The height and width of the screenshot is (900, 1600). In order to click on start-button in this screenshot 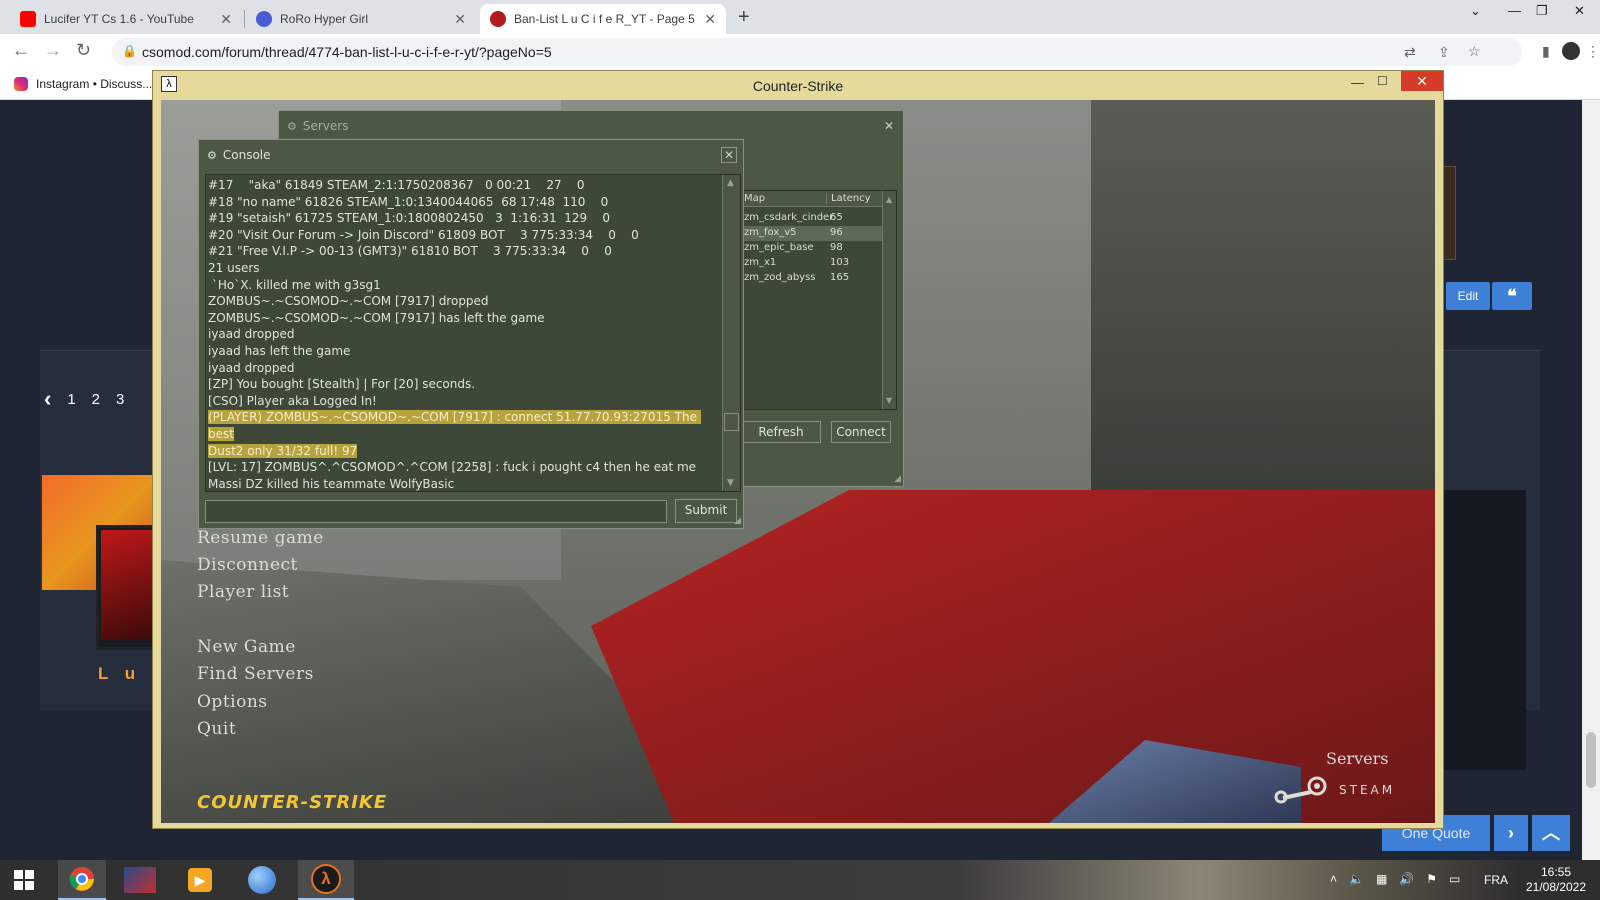, I will do `click(24, 880)`.